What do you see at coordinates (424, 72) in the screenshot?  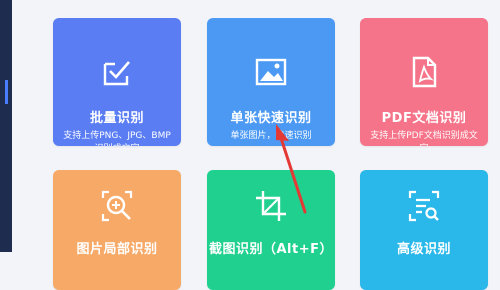 I see `pdf-file-icon` at bounding box center [424, 72].